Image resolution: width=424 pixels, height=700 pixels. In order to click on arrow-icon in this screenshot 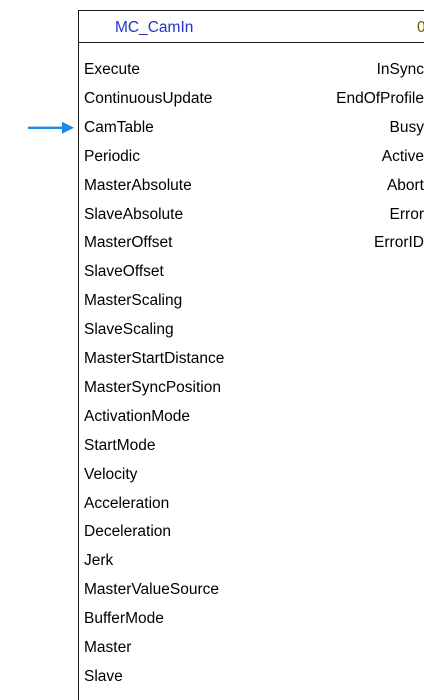, I will do `click(51, 127)`.